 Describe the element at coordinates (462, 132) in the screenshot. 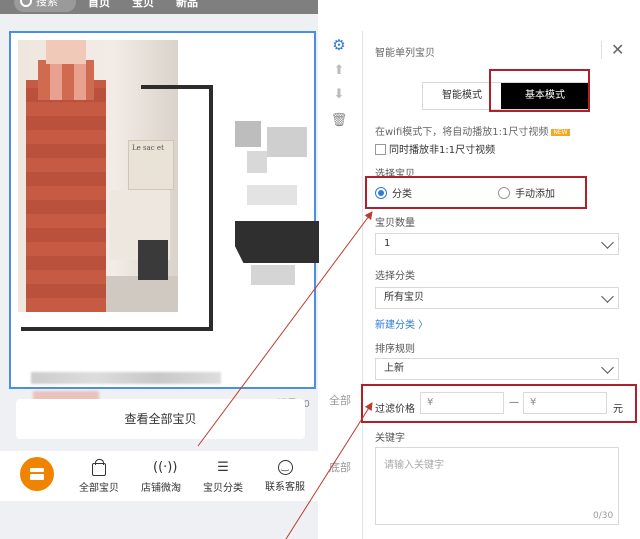

I see `wifi-hint-text: 在wifi模式下，将自动播放1:1尺寸视频` at that location.